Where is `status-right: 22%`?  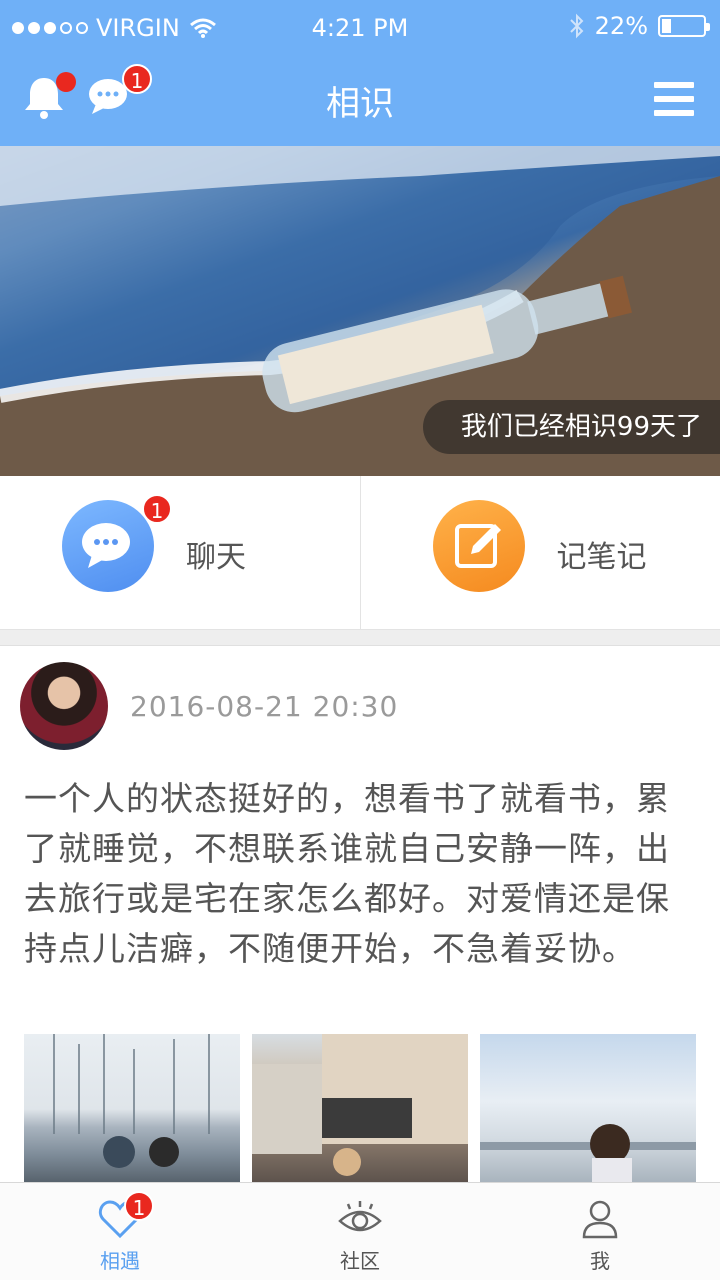
status-right: 22% is located at coordinates (639, 26).